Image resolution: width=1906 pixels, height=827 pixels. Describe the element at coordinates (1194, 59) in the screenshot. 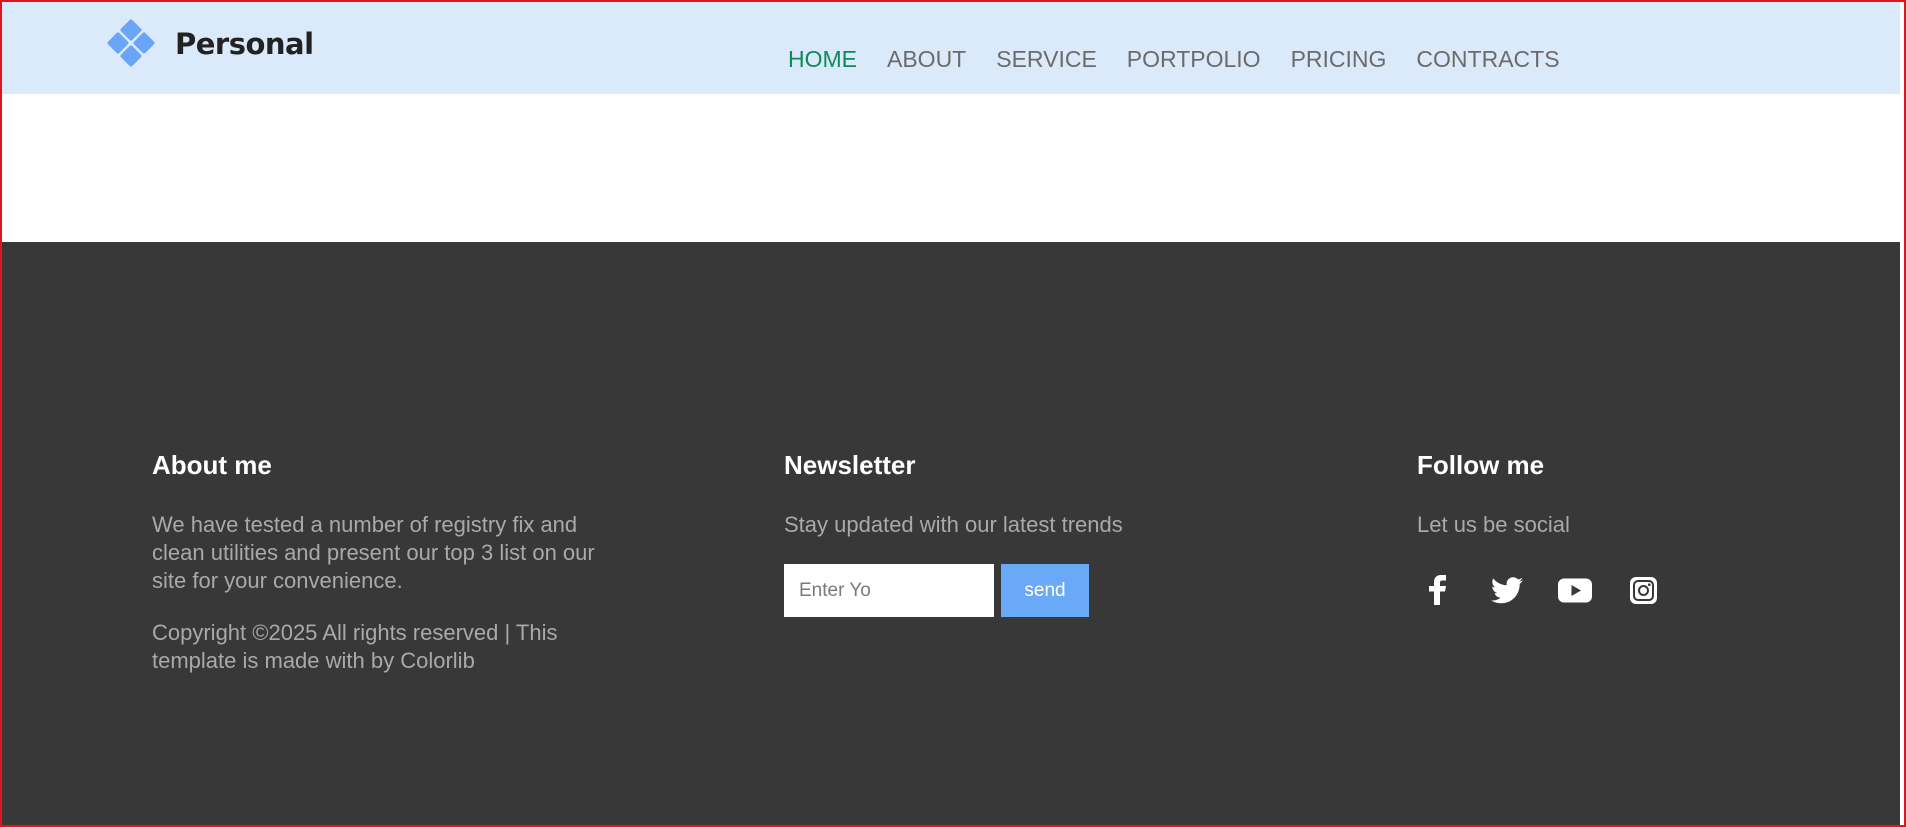

I see `nav-item-portfolio: PORTPOLIO` at that location.